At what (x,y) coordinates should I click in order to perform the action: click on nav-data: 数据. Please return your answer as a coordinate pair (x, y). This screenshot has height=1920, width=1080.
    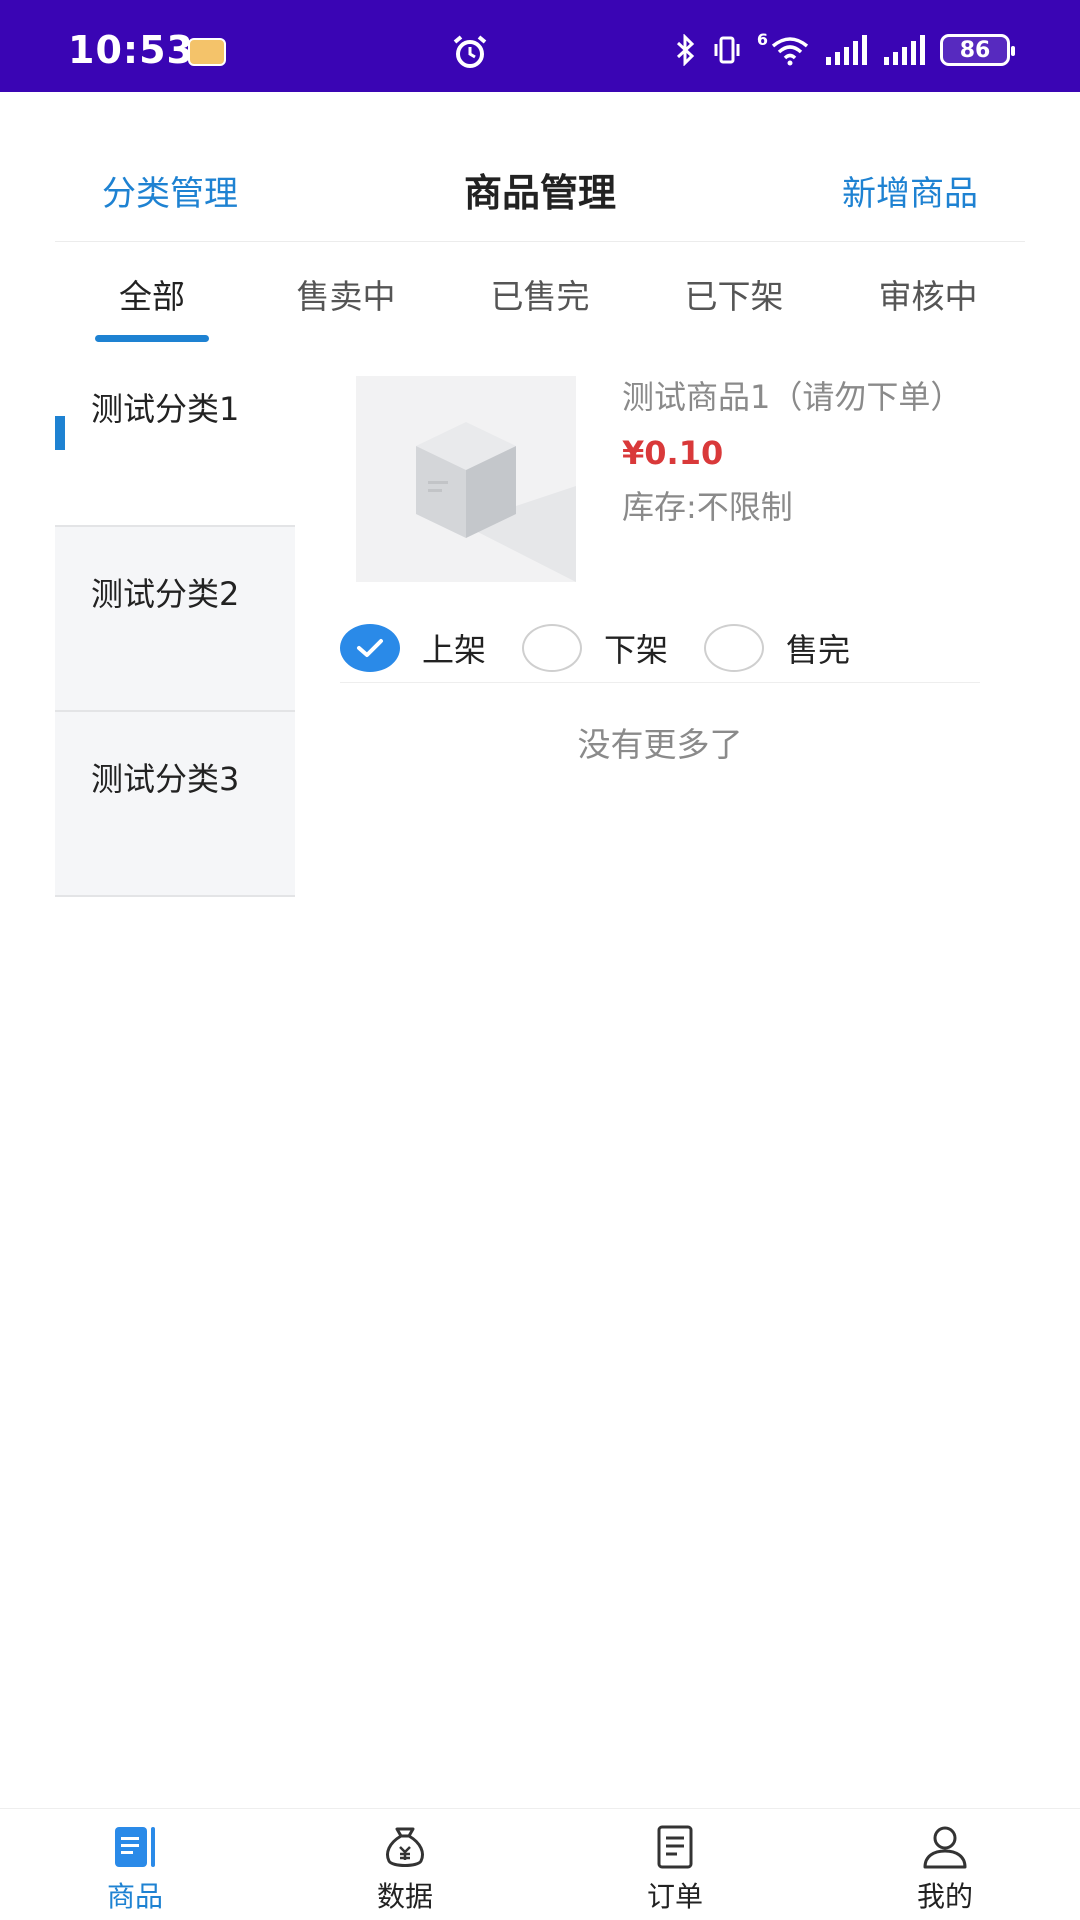
    Looking at the image, I should click on (405, 1864).